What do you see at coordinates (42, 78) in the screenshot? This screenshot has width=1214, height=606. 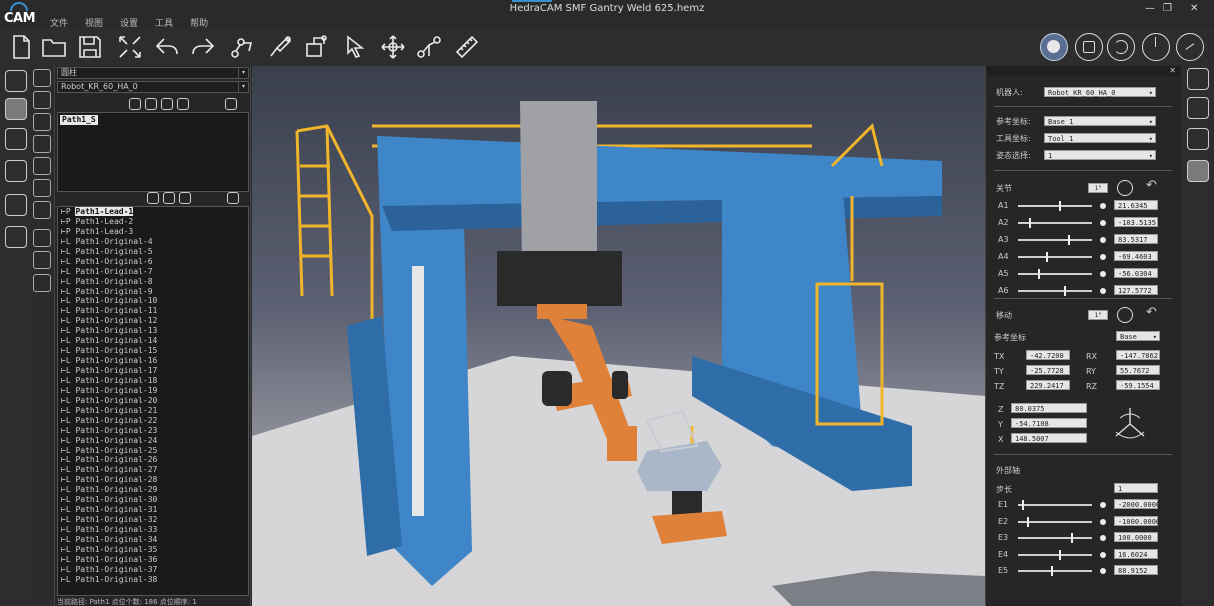 I see `curve-select-icon` at bounding box center [42, 78].